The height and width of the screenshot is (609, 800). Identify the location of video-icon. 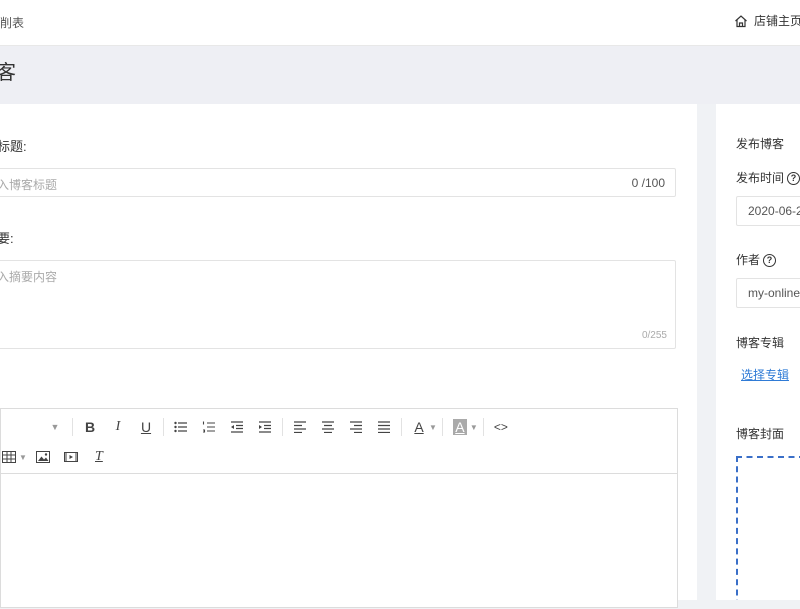
(70, 457).